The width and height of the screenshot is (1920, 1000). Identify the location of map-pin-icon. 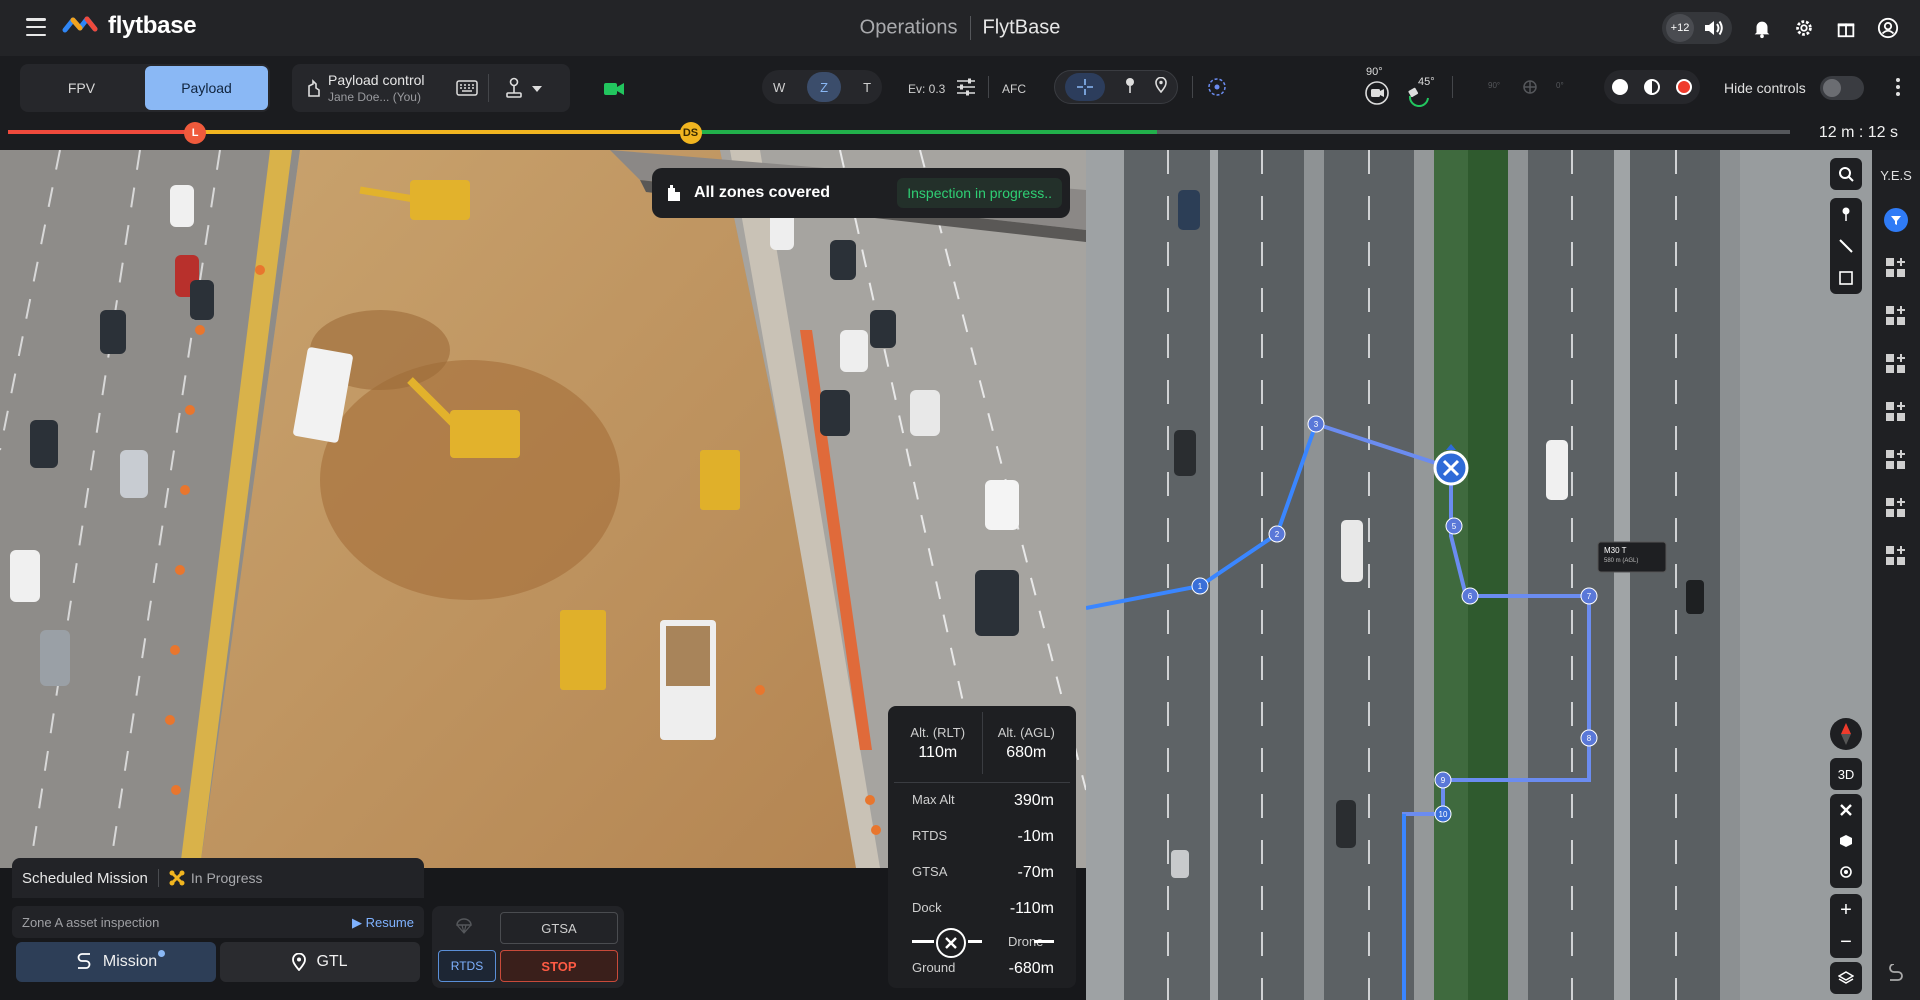
(1846, 214).